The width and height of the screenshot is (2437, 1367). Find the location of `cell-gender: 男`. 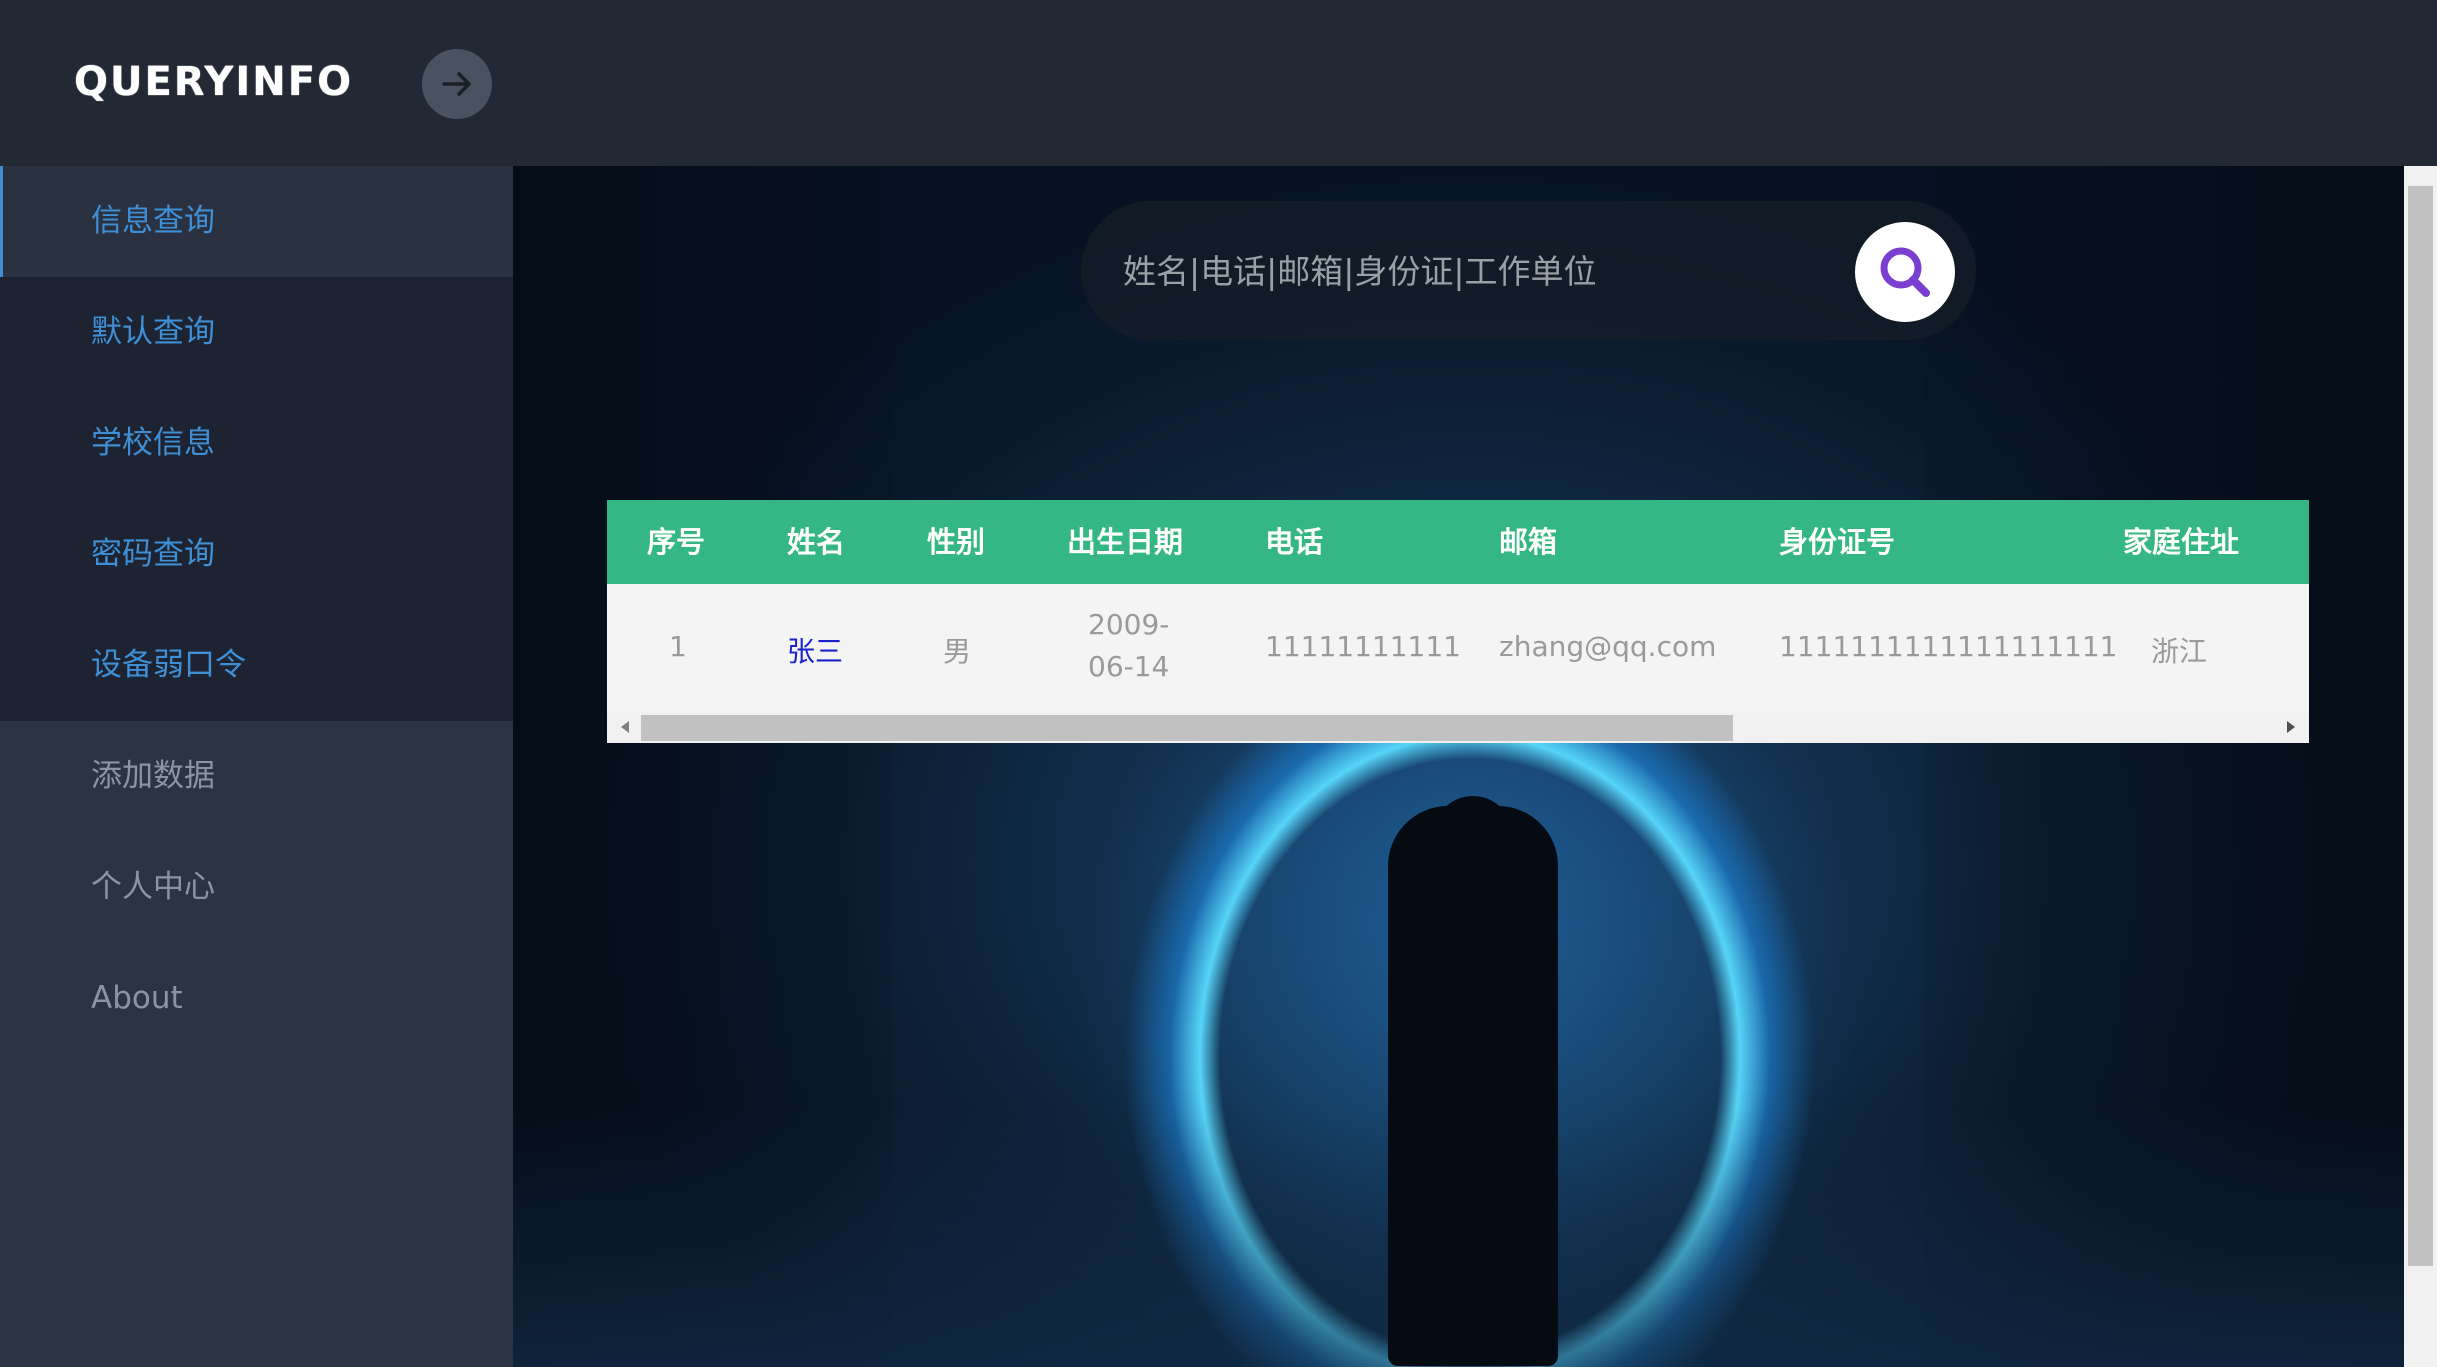

cell-gender: 男 is located at coordinates (957, 651).